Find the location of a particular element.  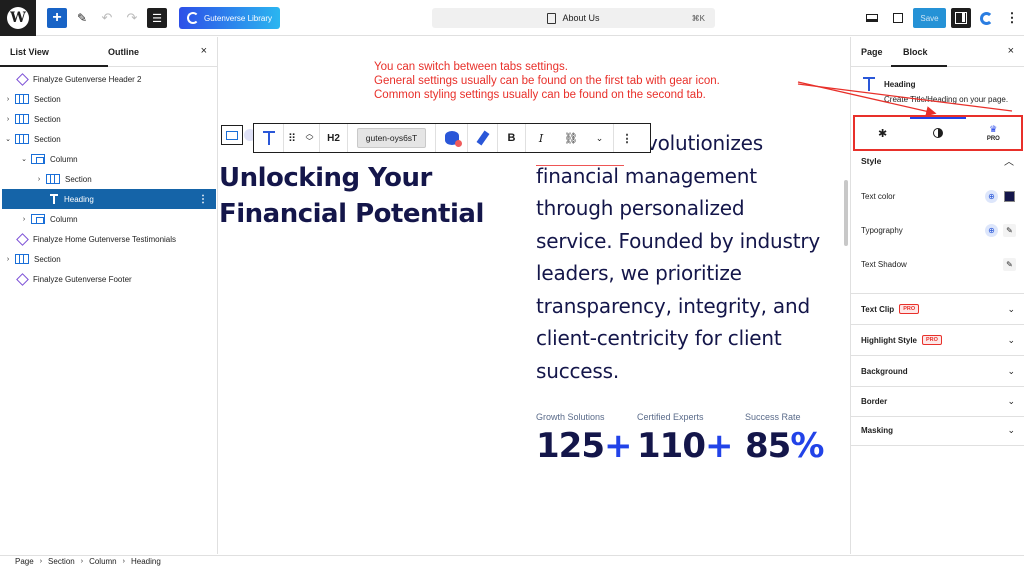

block-options-button: ⋮ is located at coordinates (627, 138).